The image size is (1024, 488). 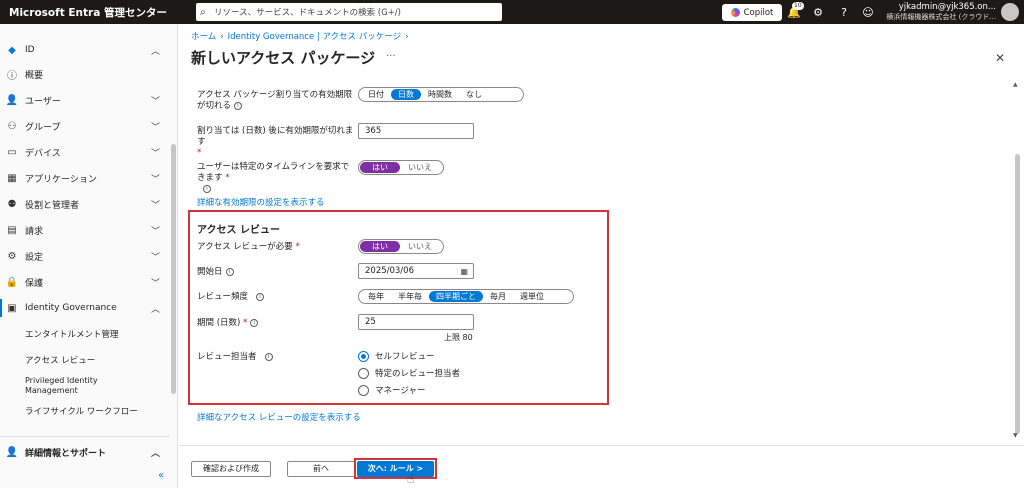 What do you see at coordinates (12, 76) in the screenshot?
I see `info-icon: ⓘ` at bounding box center [12, 76].